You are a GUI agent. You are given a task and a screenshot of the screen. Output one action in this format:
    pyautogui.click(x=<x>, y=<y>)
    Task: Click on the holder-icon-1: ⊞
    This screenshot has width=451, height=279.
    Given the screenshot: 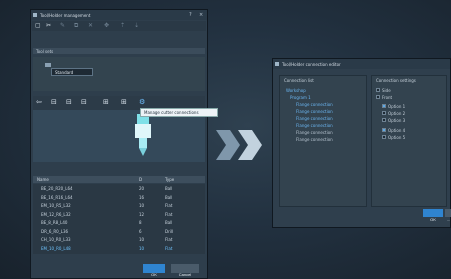 What is the action you would take?
    pyautogui.click(x=106, y=102)
    